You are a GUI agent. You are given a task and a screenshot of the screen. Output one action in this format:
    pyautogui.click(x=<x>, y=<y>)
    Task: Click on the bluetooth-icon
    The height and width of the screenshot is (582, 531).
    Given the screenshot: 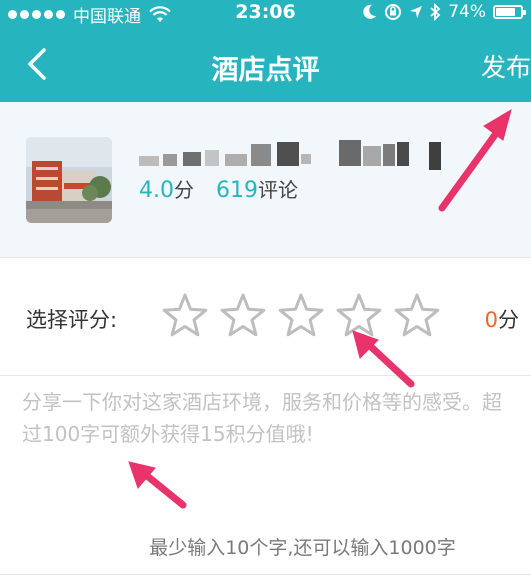 What is the action you would take?
    pyautogui.click(x=435, y=12)
    